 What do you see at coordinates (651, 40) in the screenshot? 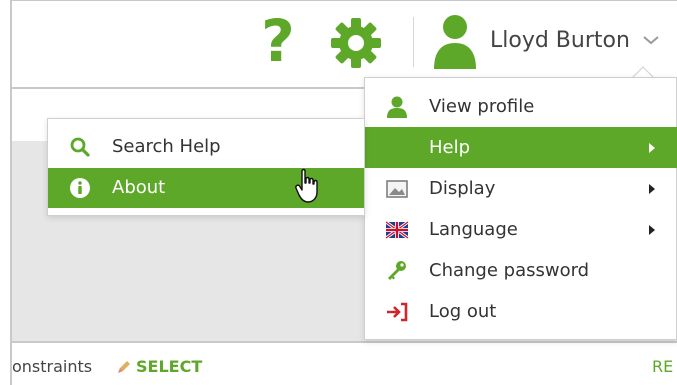
I see `chevron-down-icon` at bounding box center [651, 40].